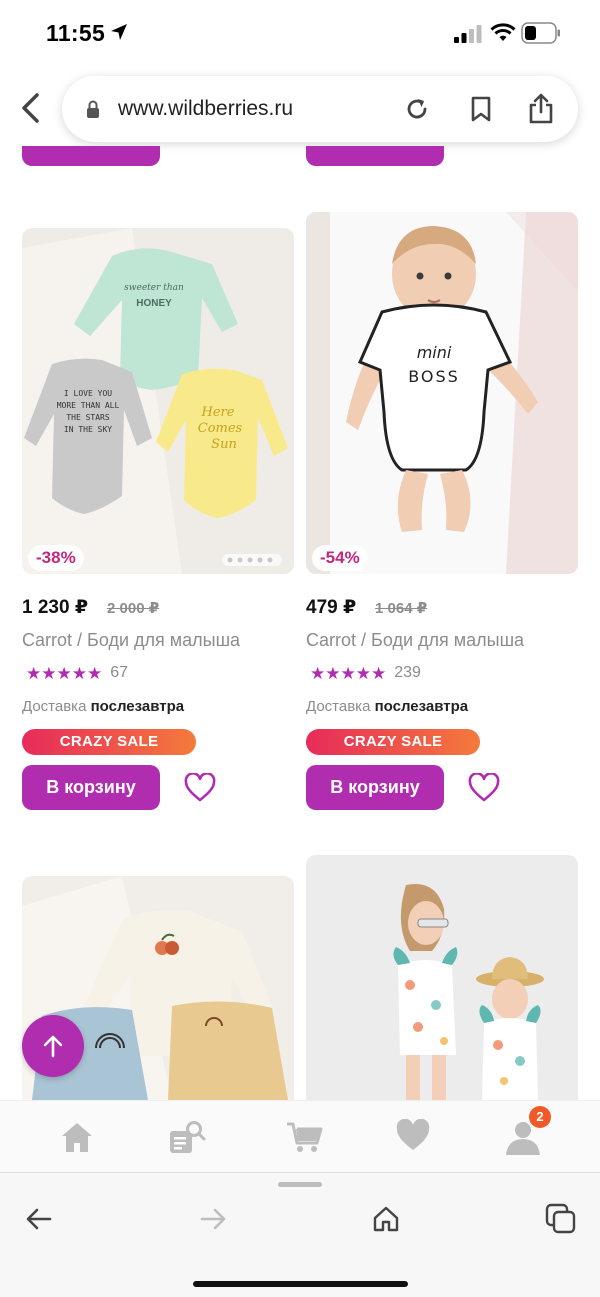 This screenshot has width=600, height=1297. Describe the element at coordinates (407, 672) in the screenshot. I see `review-count: 239` at that location.